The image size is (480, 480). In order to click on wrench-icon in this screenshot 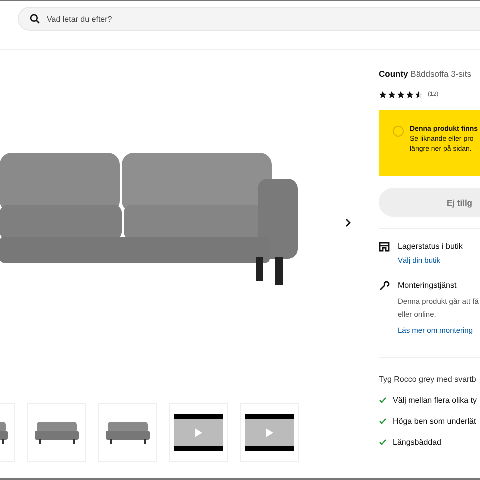, I will do `click(384, 286)`.